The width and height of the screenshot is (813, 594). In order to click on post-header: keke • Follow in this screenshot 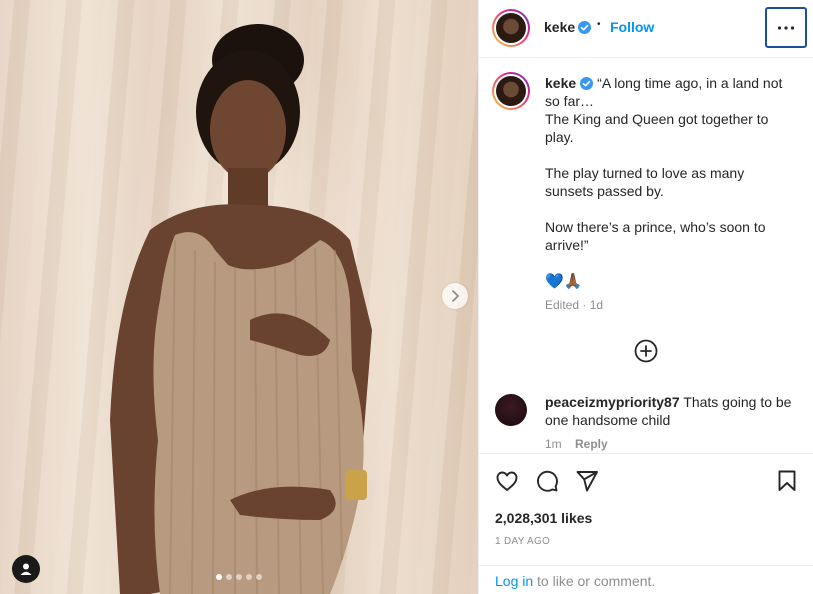, I will do `click(646, 29)`.